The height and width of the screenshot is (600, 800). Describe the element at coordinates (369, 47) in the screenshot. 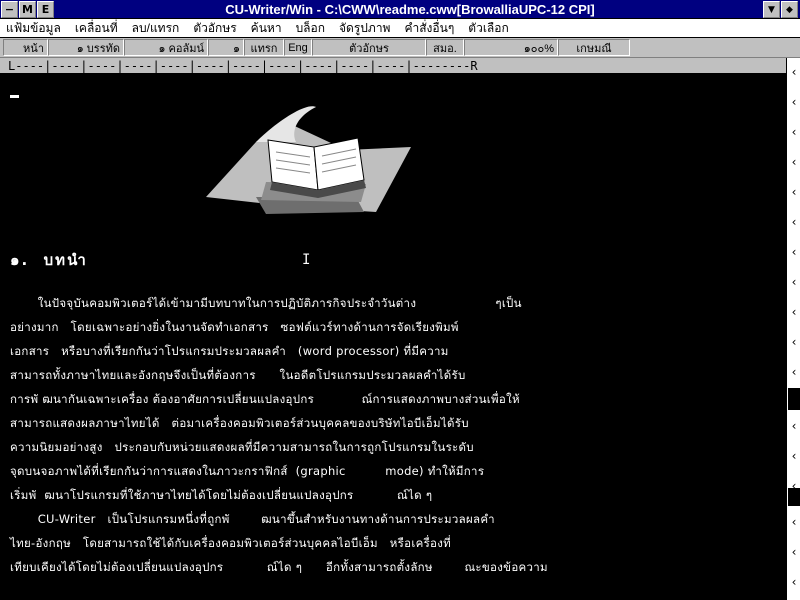

I see `status-font: ตัวอักษร` at that location.